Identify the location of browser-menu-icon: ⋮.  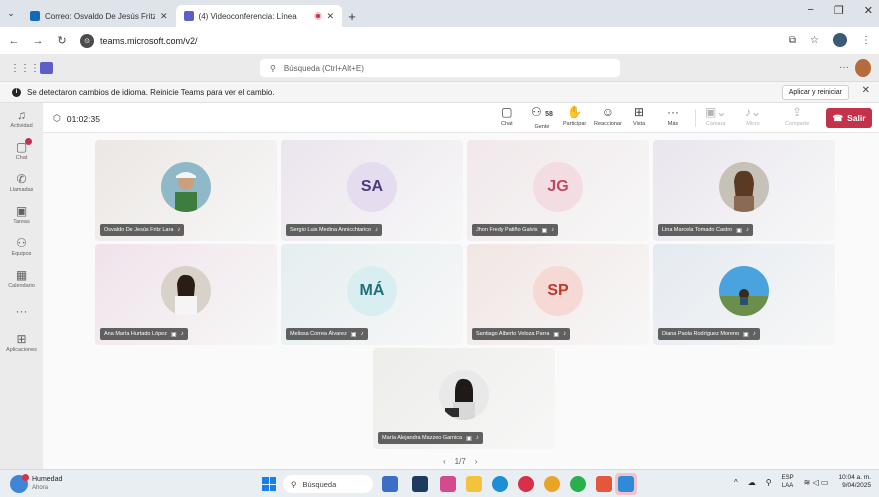
(866, 40).